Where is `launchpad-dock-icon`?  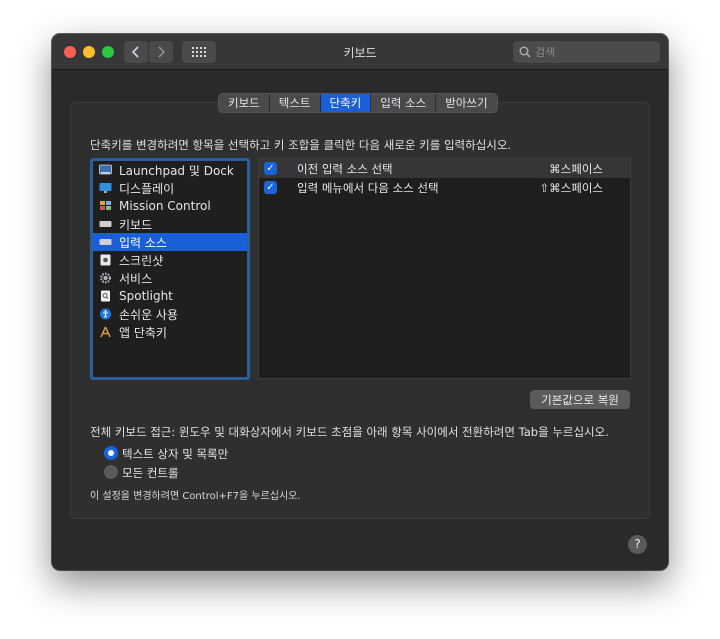 launchpad-dock-icon is located at coordinates (105, 169).